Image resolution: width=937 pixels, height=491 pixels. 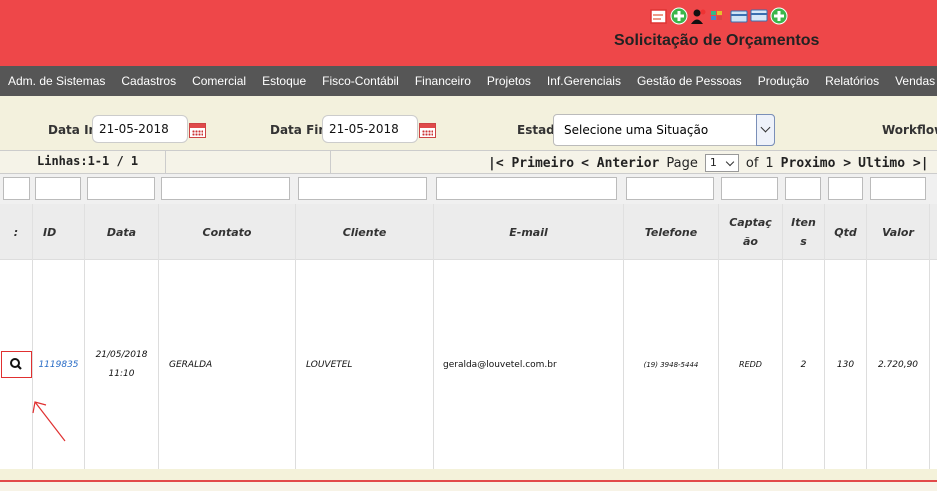 I want to click on page-title: Solicitação de Orçamentos, so click(x=717, y=40).